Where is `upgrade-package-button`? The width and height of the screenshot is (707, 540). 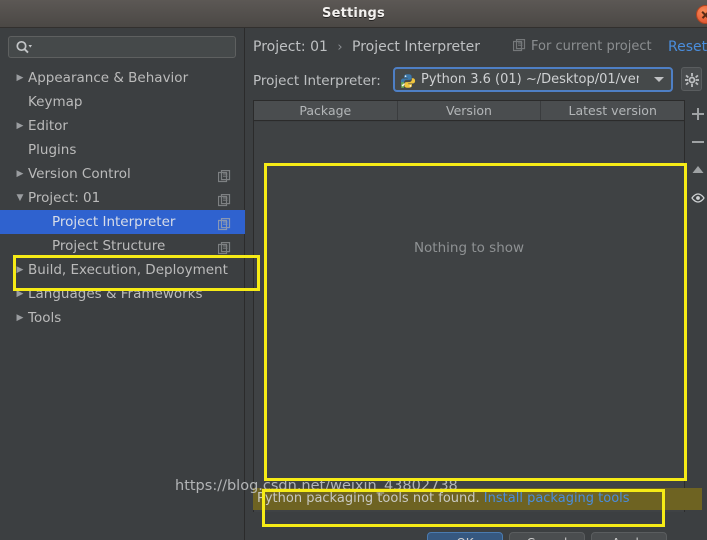
upgrade-package-button is located at coordinates (698, 170).